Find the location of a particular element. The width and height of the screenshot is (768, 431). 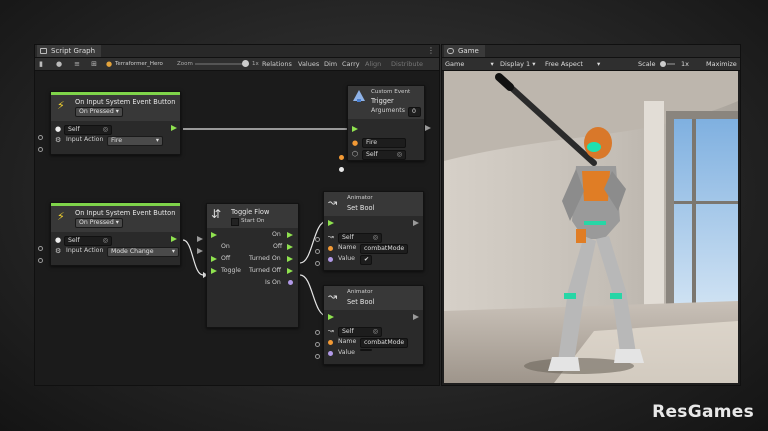

node-header: ⇵ Toggle Flow Start On is located at coordinates (252, 216).